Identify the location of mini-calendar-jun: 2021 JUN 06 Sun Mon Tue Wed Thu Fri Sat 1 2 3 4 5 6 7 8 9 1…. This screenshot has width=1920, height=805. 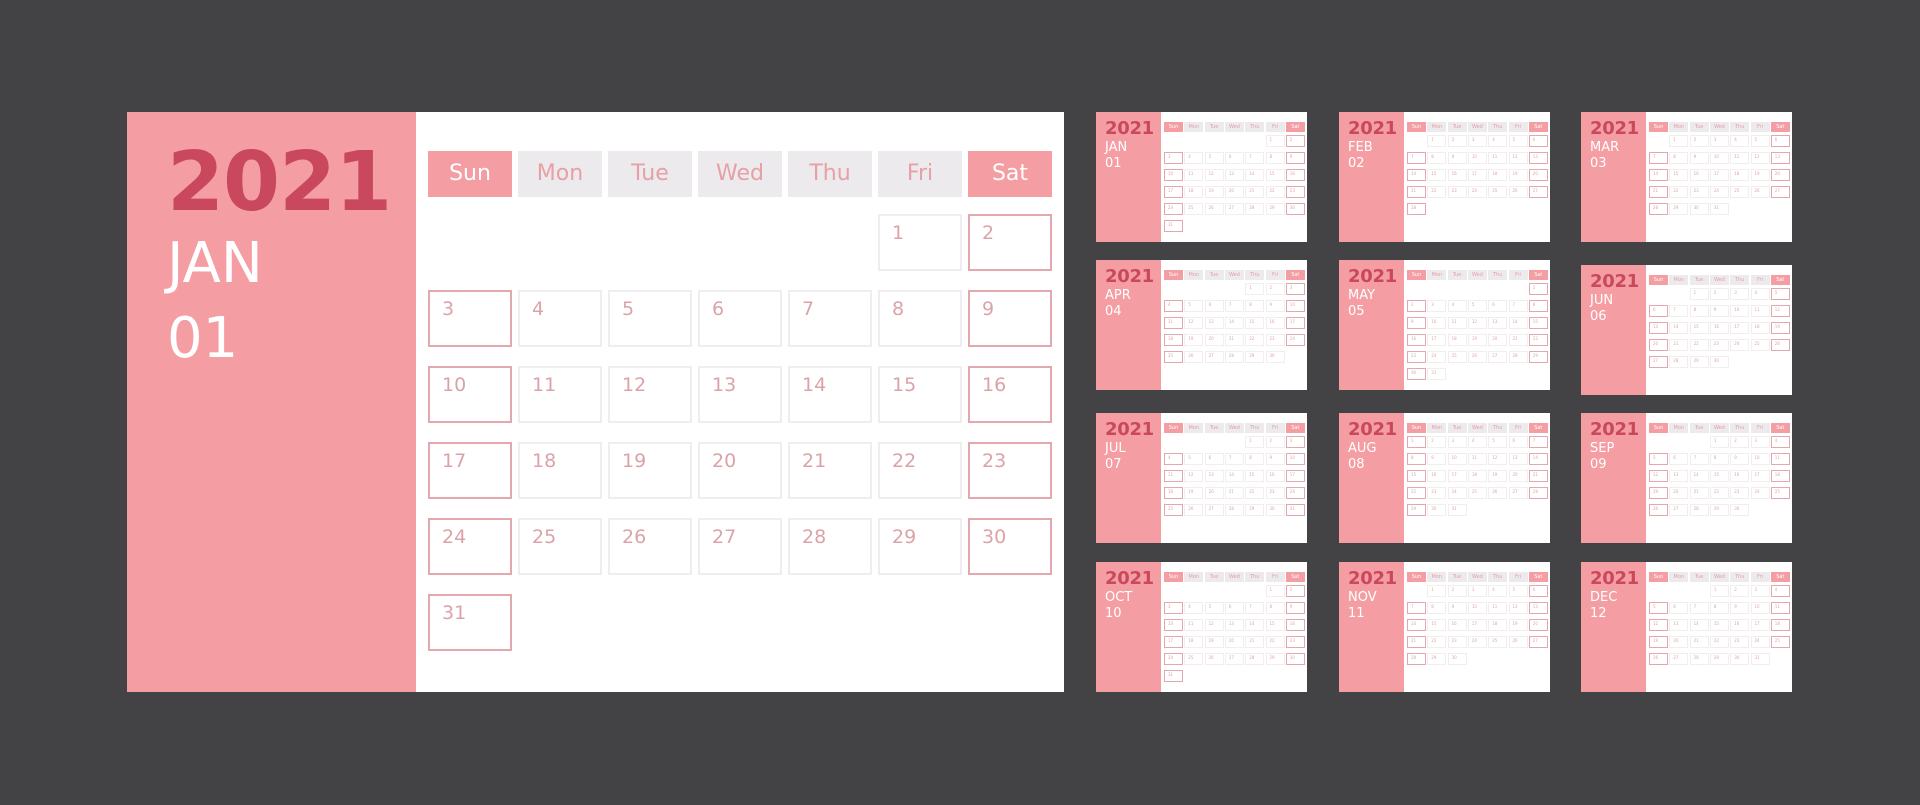
(1686, 330).